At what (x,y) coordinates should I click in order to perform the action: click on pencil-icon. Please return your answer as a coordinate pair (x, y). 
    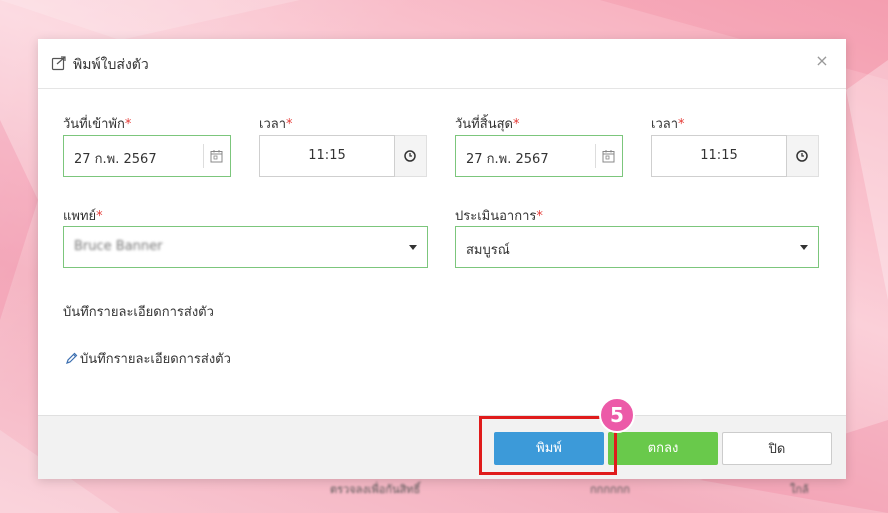
    Looking at the image, I should click on (72, 358).